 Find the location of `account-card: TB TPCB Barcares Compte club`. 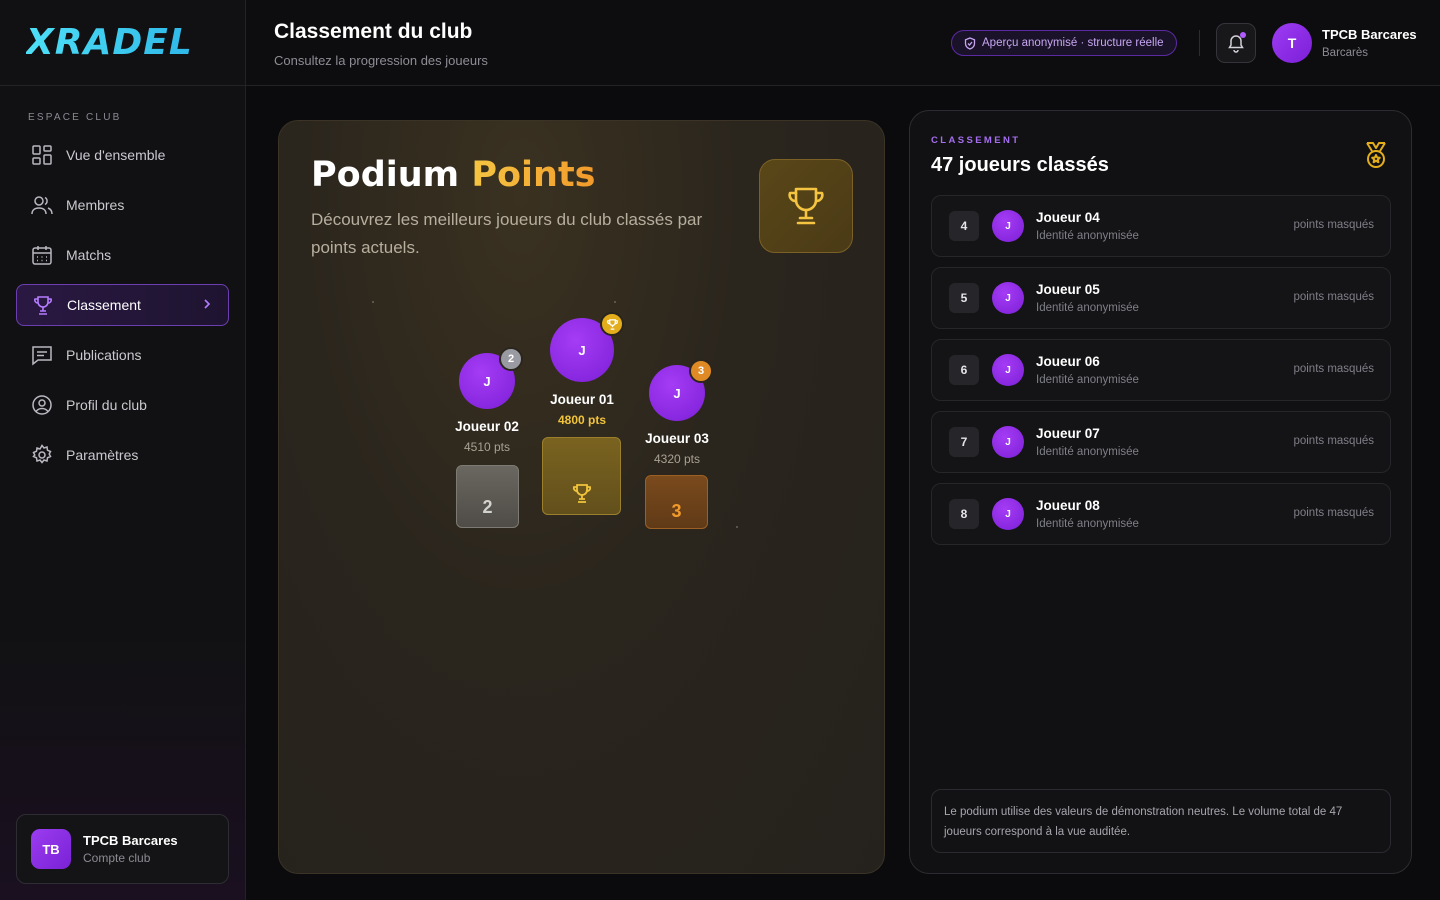

account-card: TB TPCB Barcares Compte club is located at coordinates (122, 849).